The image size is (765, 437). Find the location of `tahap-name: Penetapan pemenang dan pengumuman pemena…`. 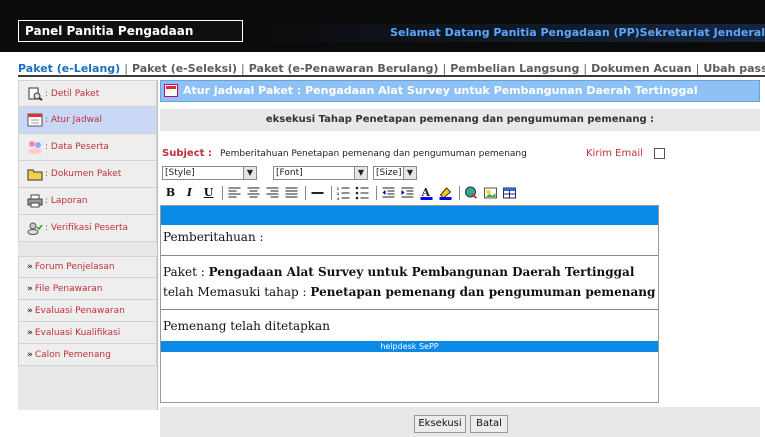

tahap-name: Penetapan pemenang dan pengumuman pemena… is located at coordinates (483, 292).